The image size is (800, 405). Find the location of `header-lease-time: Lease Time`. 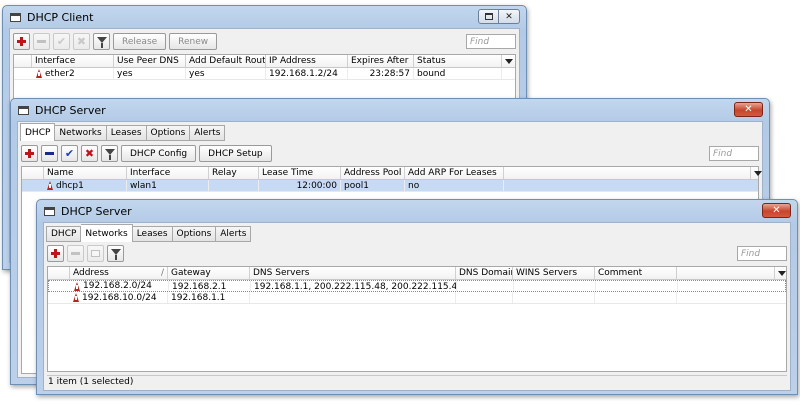

header-lease-time: Lease Time is located at coordinates (300, 173).